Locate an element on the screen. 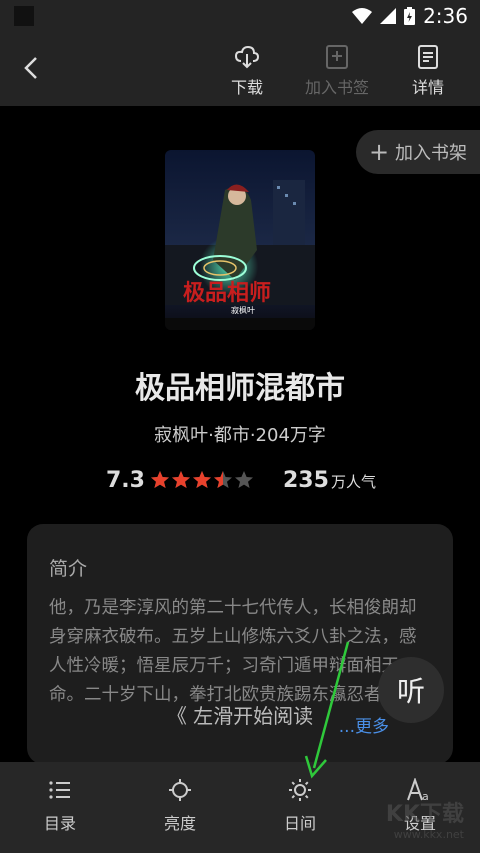 The height and width of the screenshot is (853, 480). add-to-shelf-button: + 加入书架 is located at coordinates (418, 152).